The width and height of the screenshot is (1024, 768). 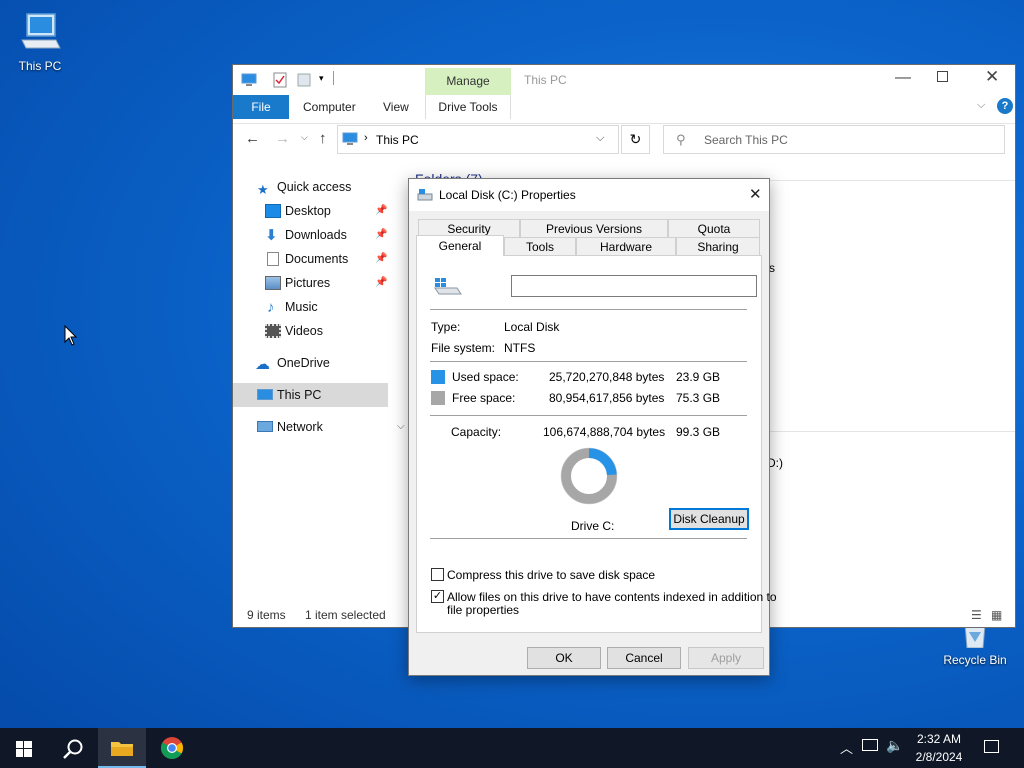 I want to click on used-space-swatch, so click(x=438, y=377).